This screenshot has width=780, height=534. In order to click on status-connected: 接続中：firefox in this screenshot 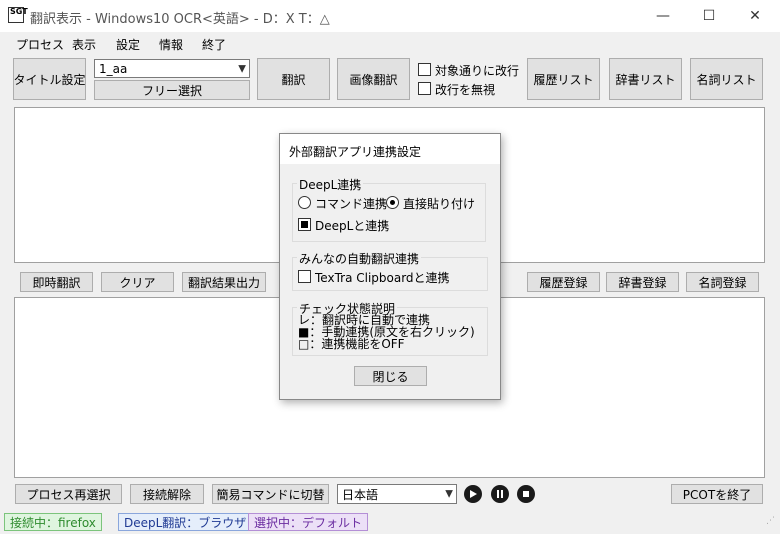, I will do `click(53, 522)`.